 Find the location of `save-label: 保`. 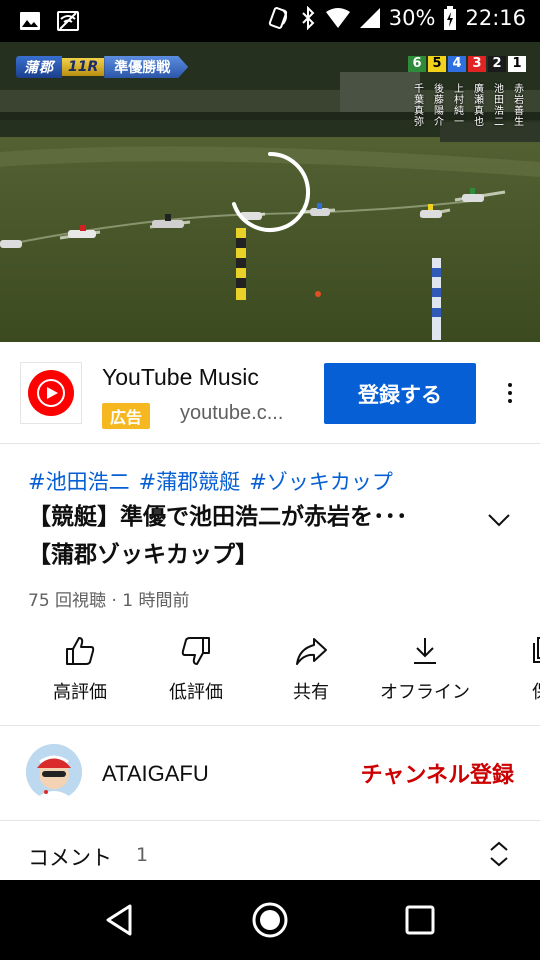

save-label: 保 is located at coordinates (536, 691).